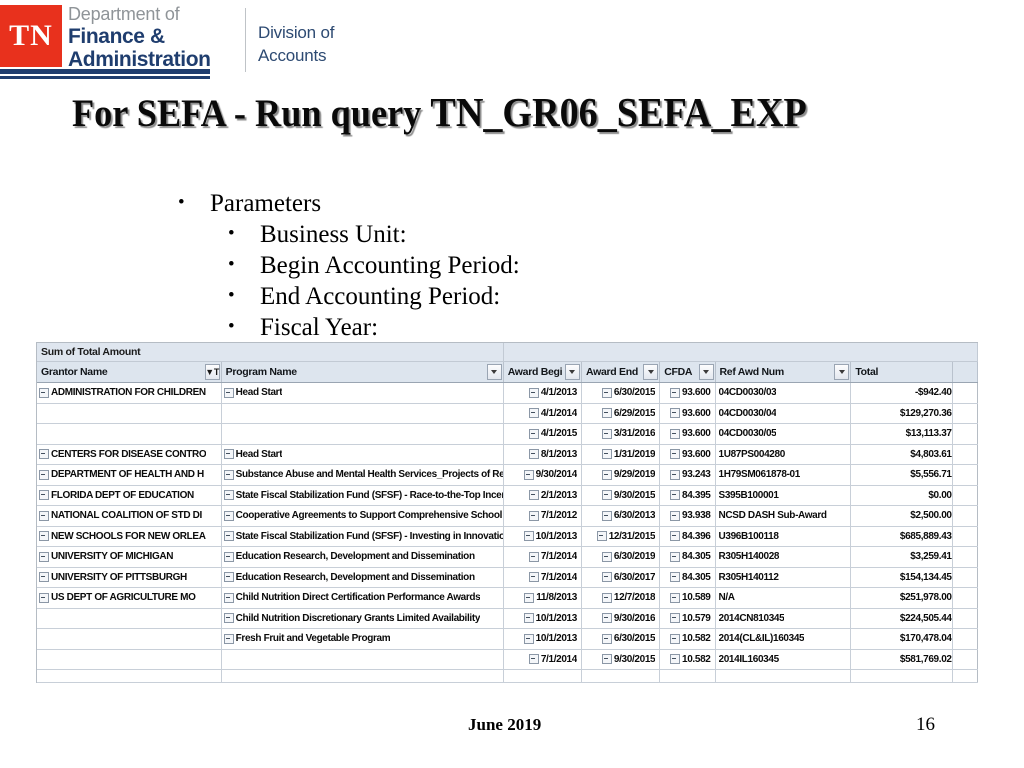 The height and width of the screenshot is (768, 1024). What do you see at coordinates (480, 327) in the screenshot?
I see `bullet-item-fiscal-year: Fiscal Year:` at bounding box center [480, 327].